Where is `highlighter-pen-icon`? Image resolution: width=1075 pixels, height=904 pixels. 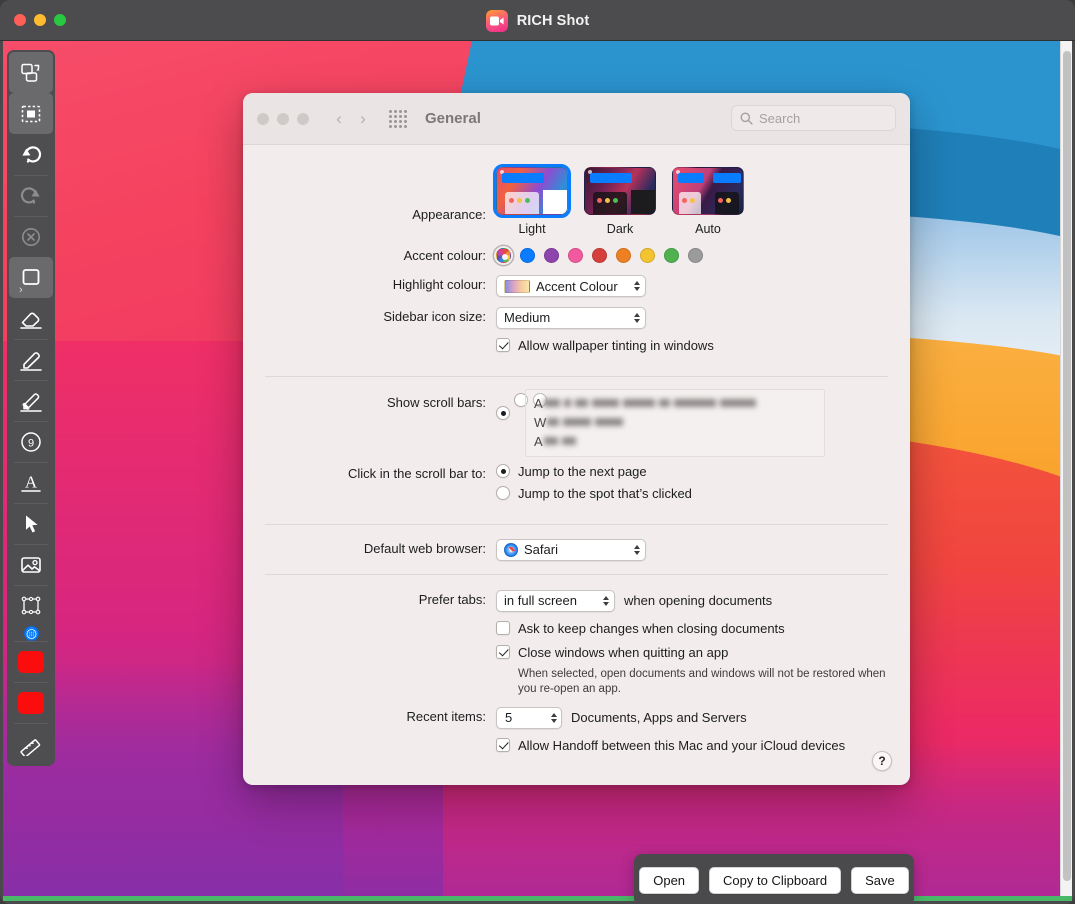
highlighter-pen-icon is located at coordinates (31, 402).